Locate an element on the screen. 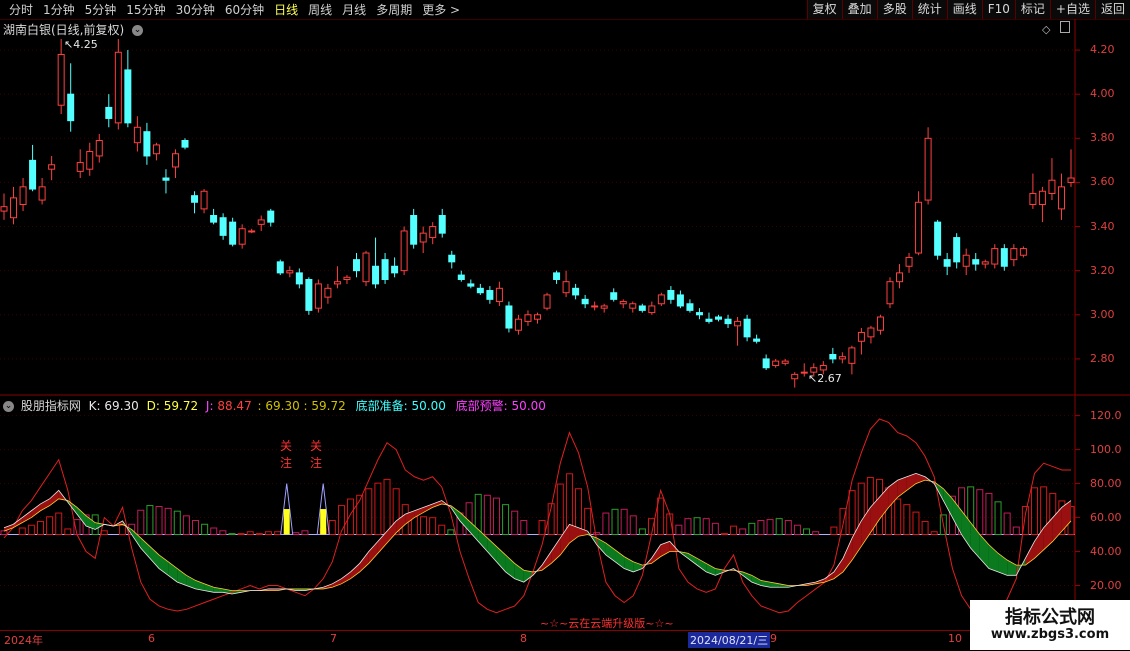 This screenshot has height=651, width=1130. period-tab-2: 5分钟 is located at coordinates (101, 10).